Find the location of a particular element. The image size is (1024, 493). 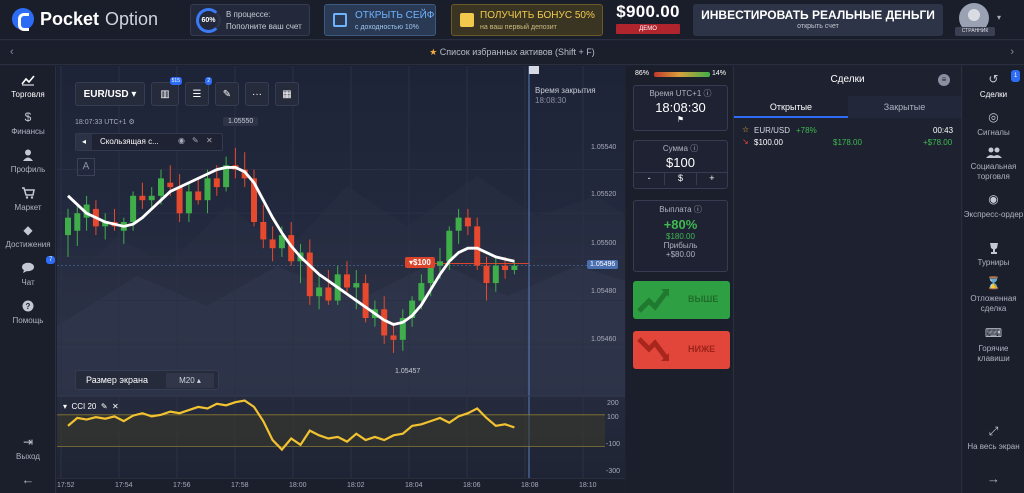

profit-label: Прибыль is located at coordinates (680, 245).